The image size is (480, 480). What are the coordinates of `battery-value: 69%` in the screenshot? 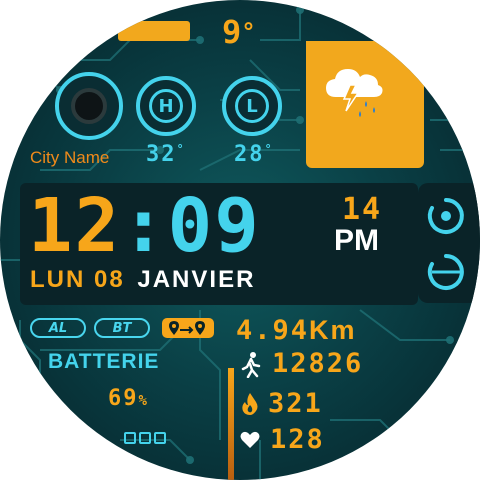 It's located at (128, 398).